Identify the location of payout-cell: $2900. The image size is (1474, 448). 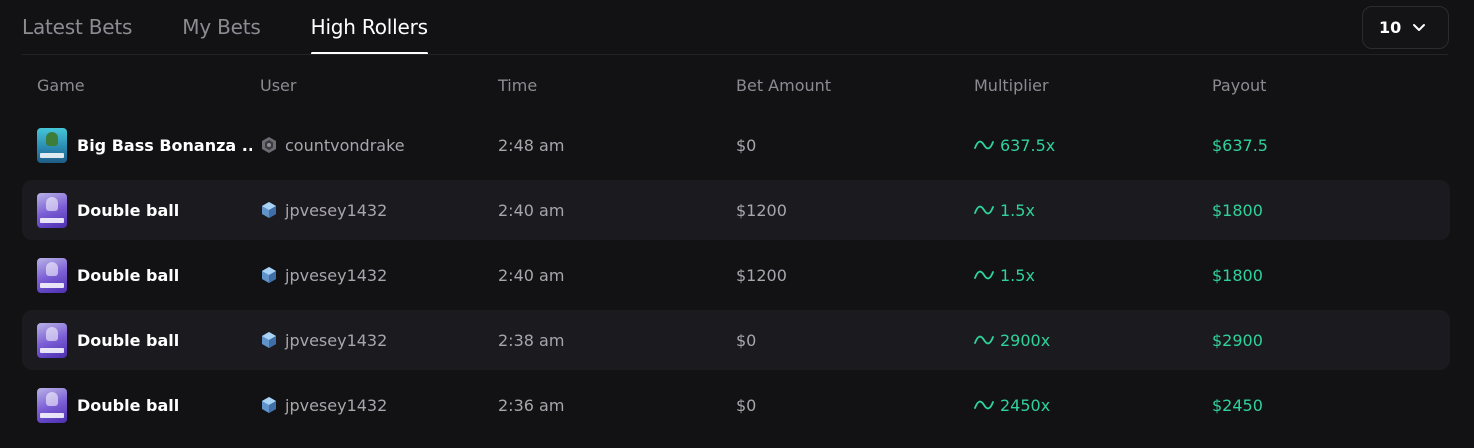
(1237, 340).